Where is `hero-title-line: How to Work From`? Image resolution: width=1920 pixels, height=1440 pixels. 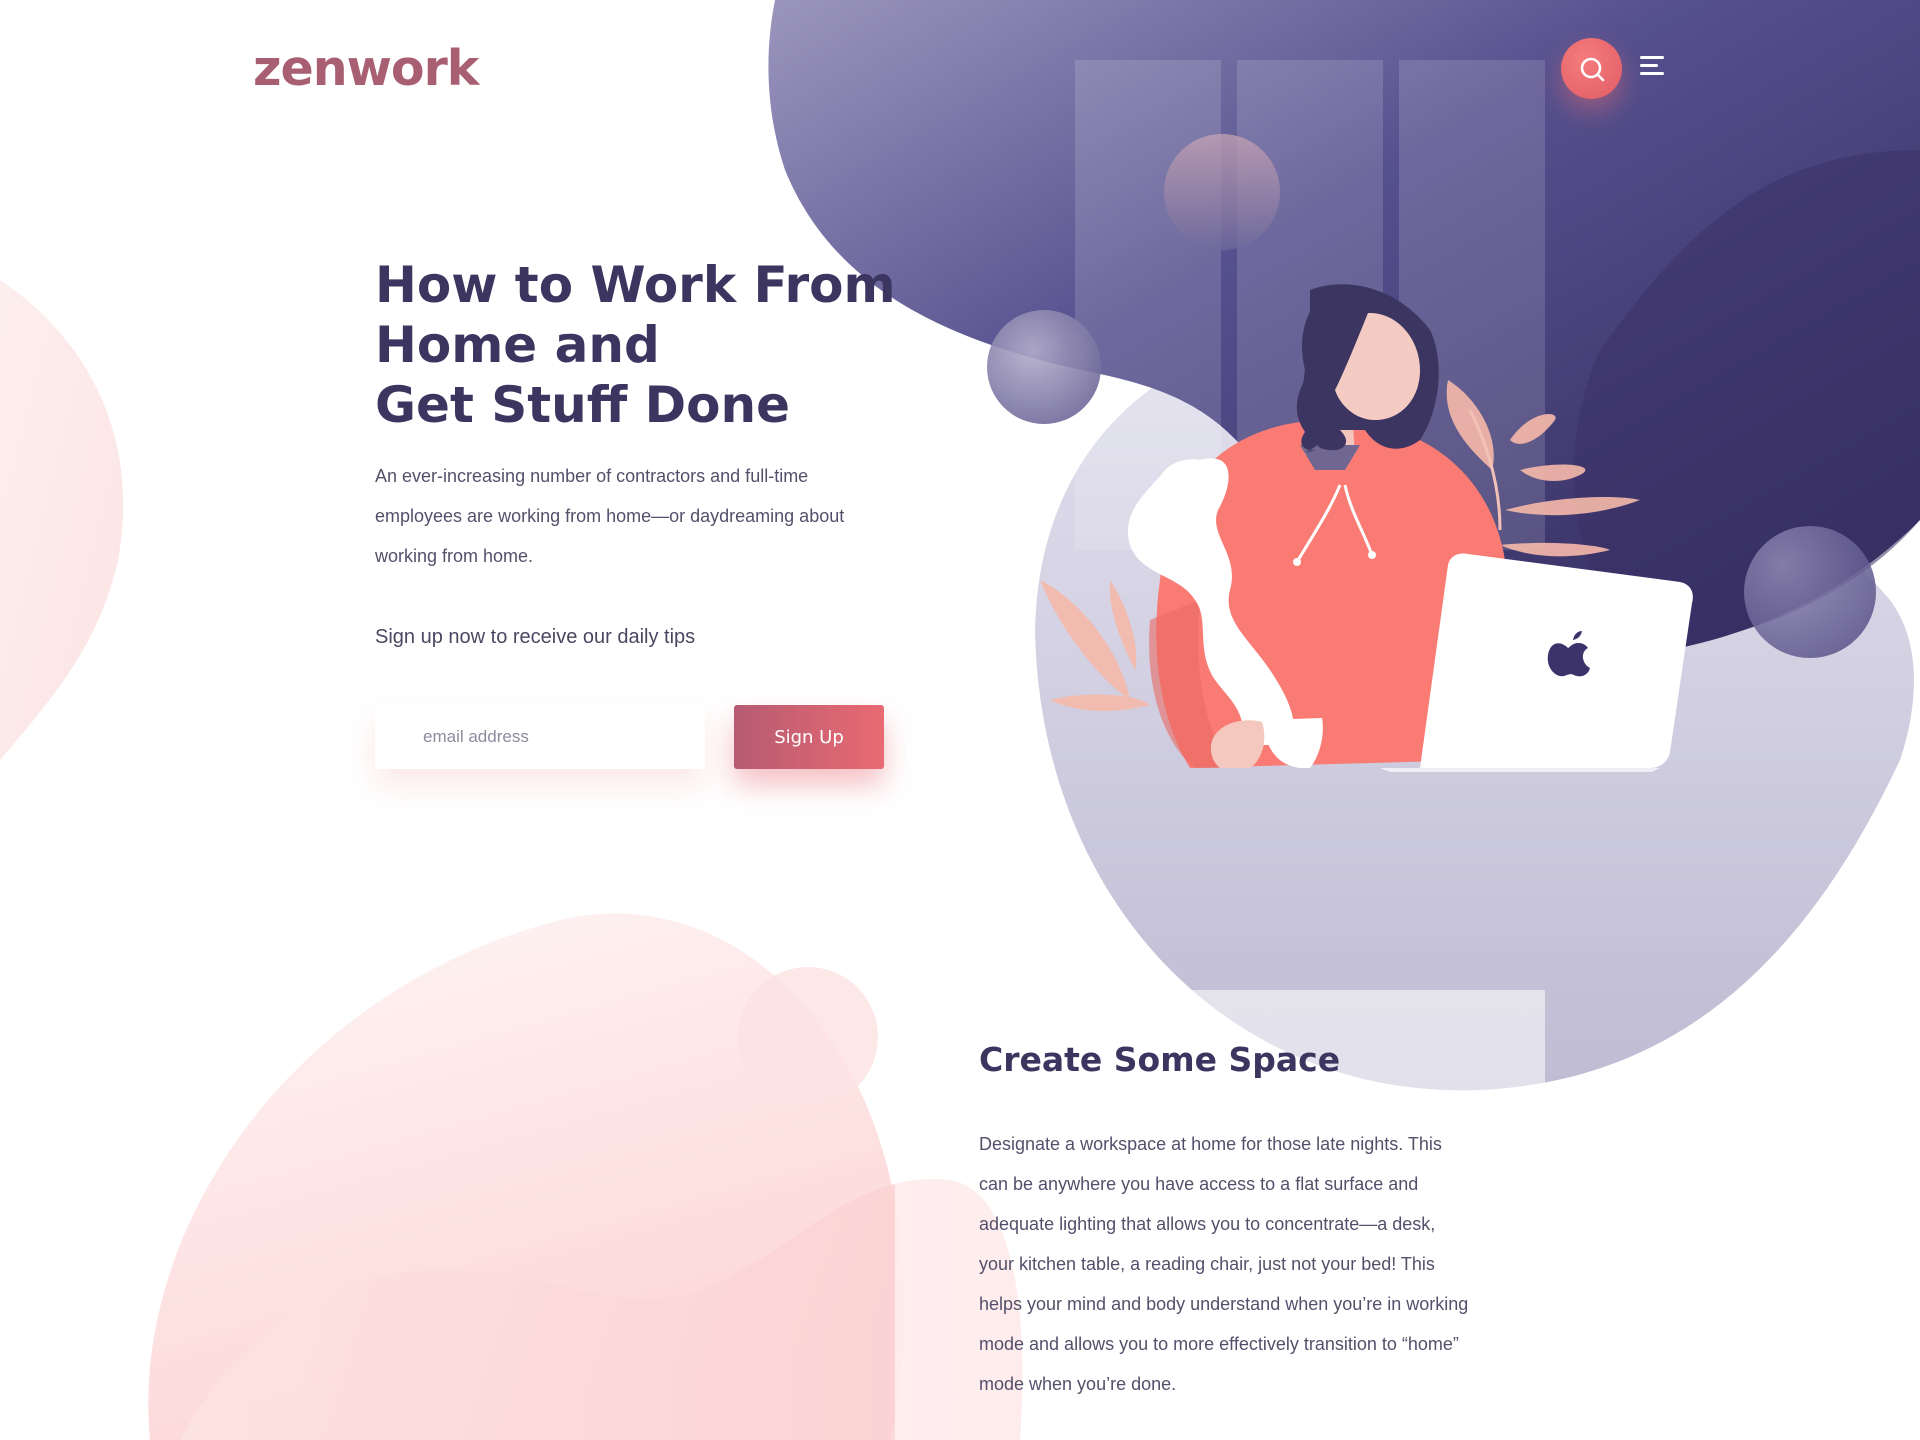
hero-title-line: How to Work From is located at coordinates (635, 285).